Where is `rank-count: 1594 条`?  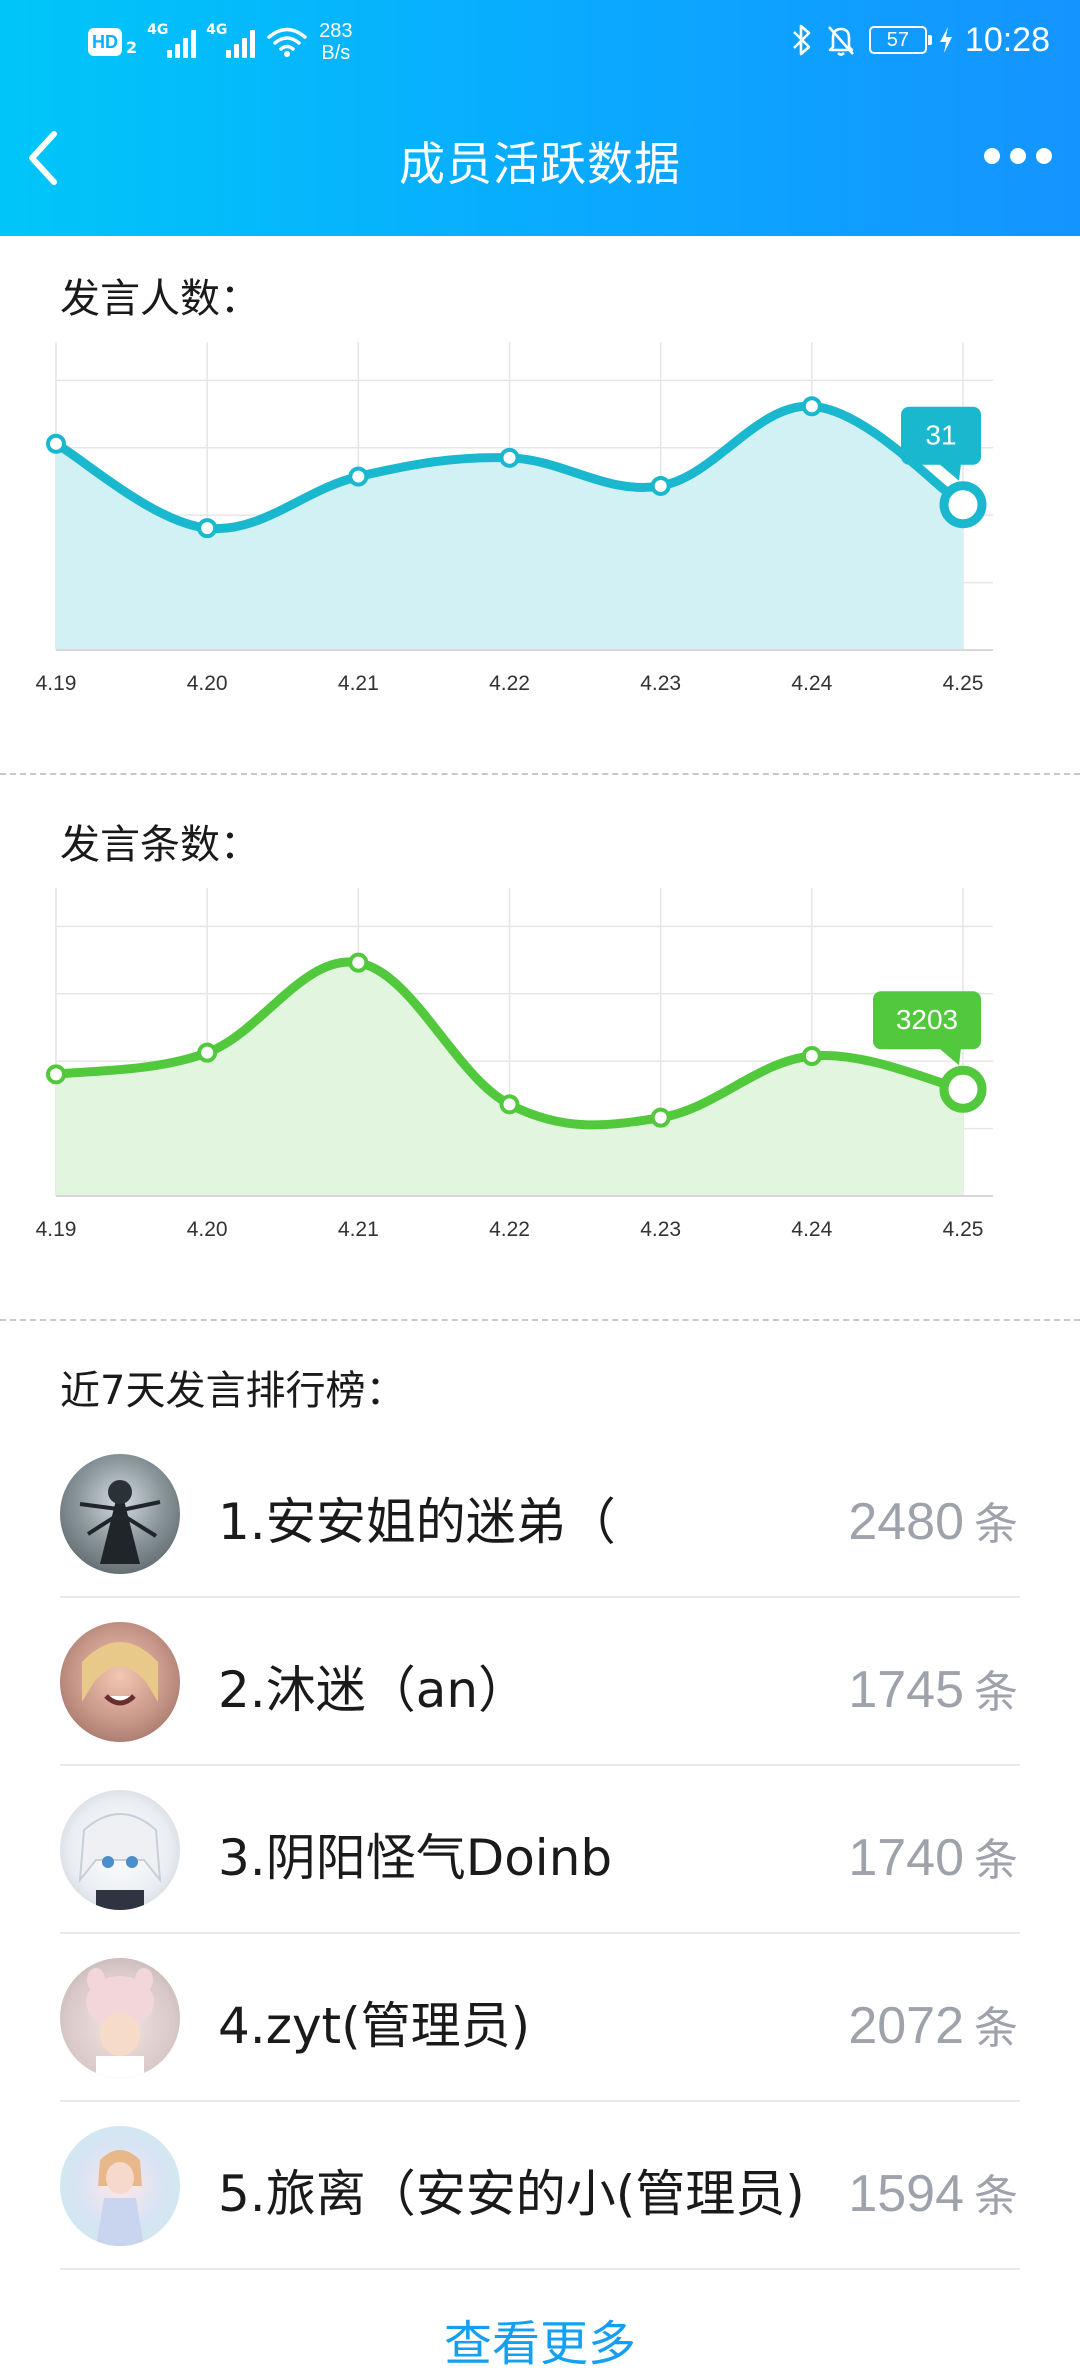 rank-count: 1594 条 is located at coordinates (933, 2192).